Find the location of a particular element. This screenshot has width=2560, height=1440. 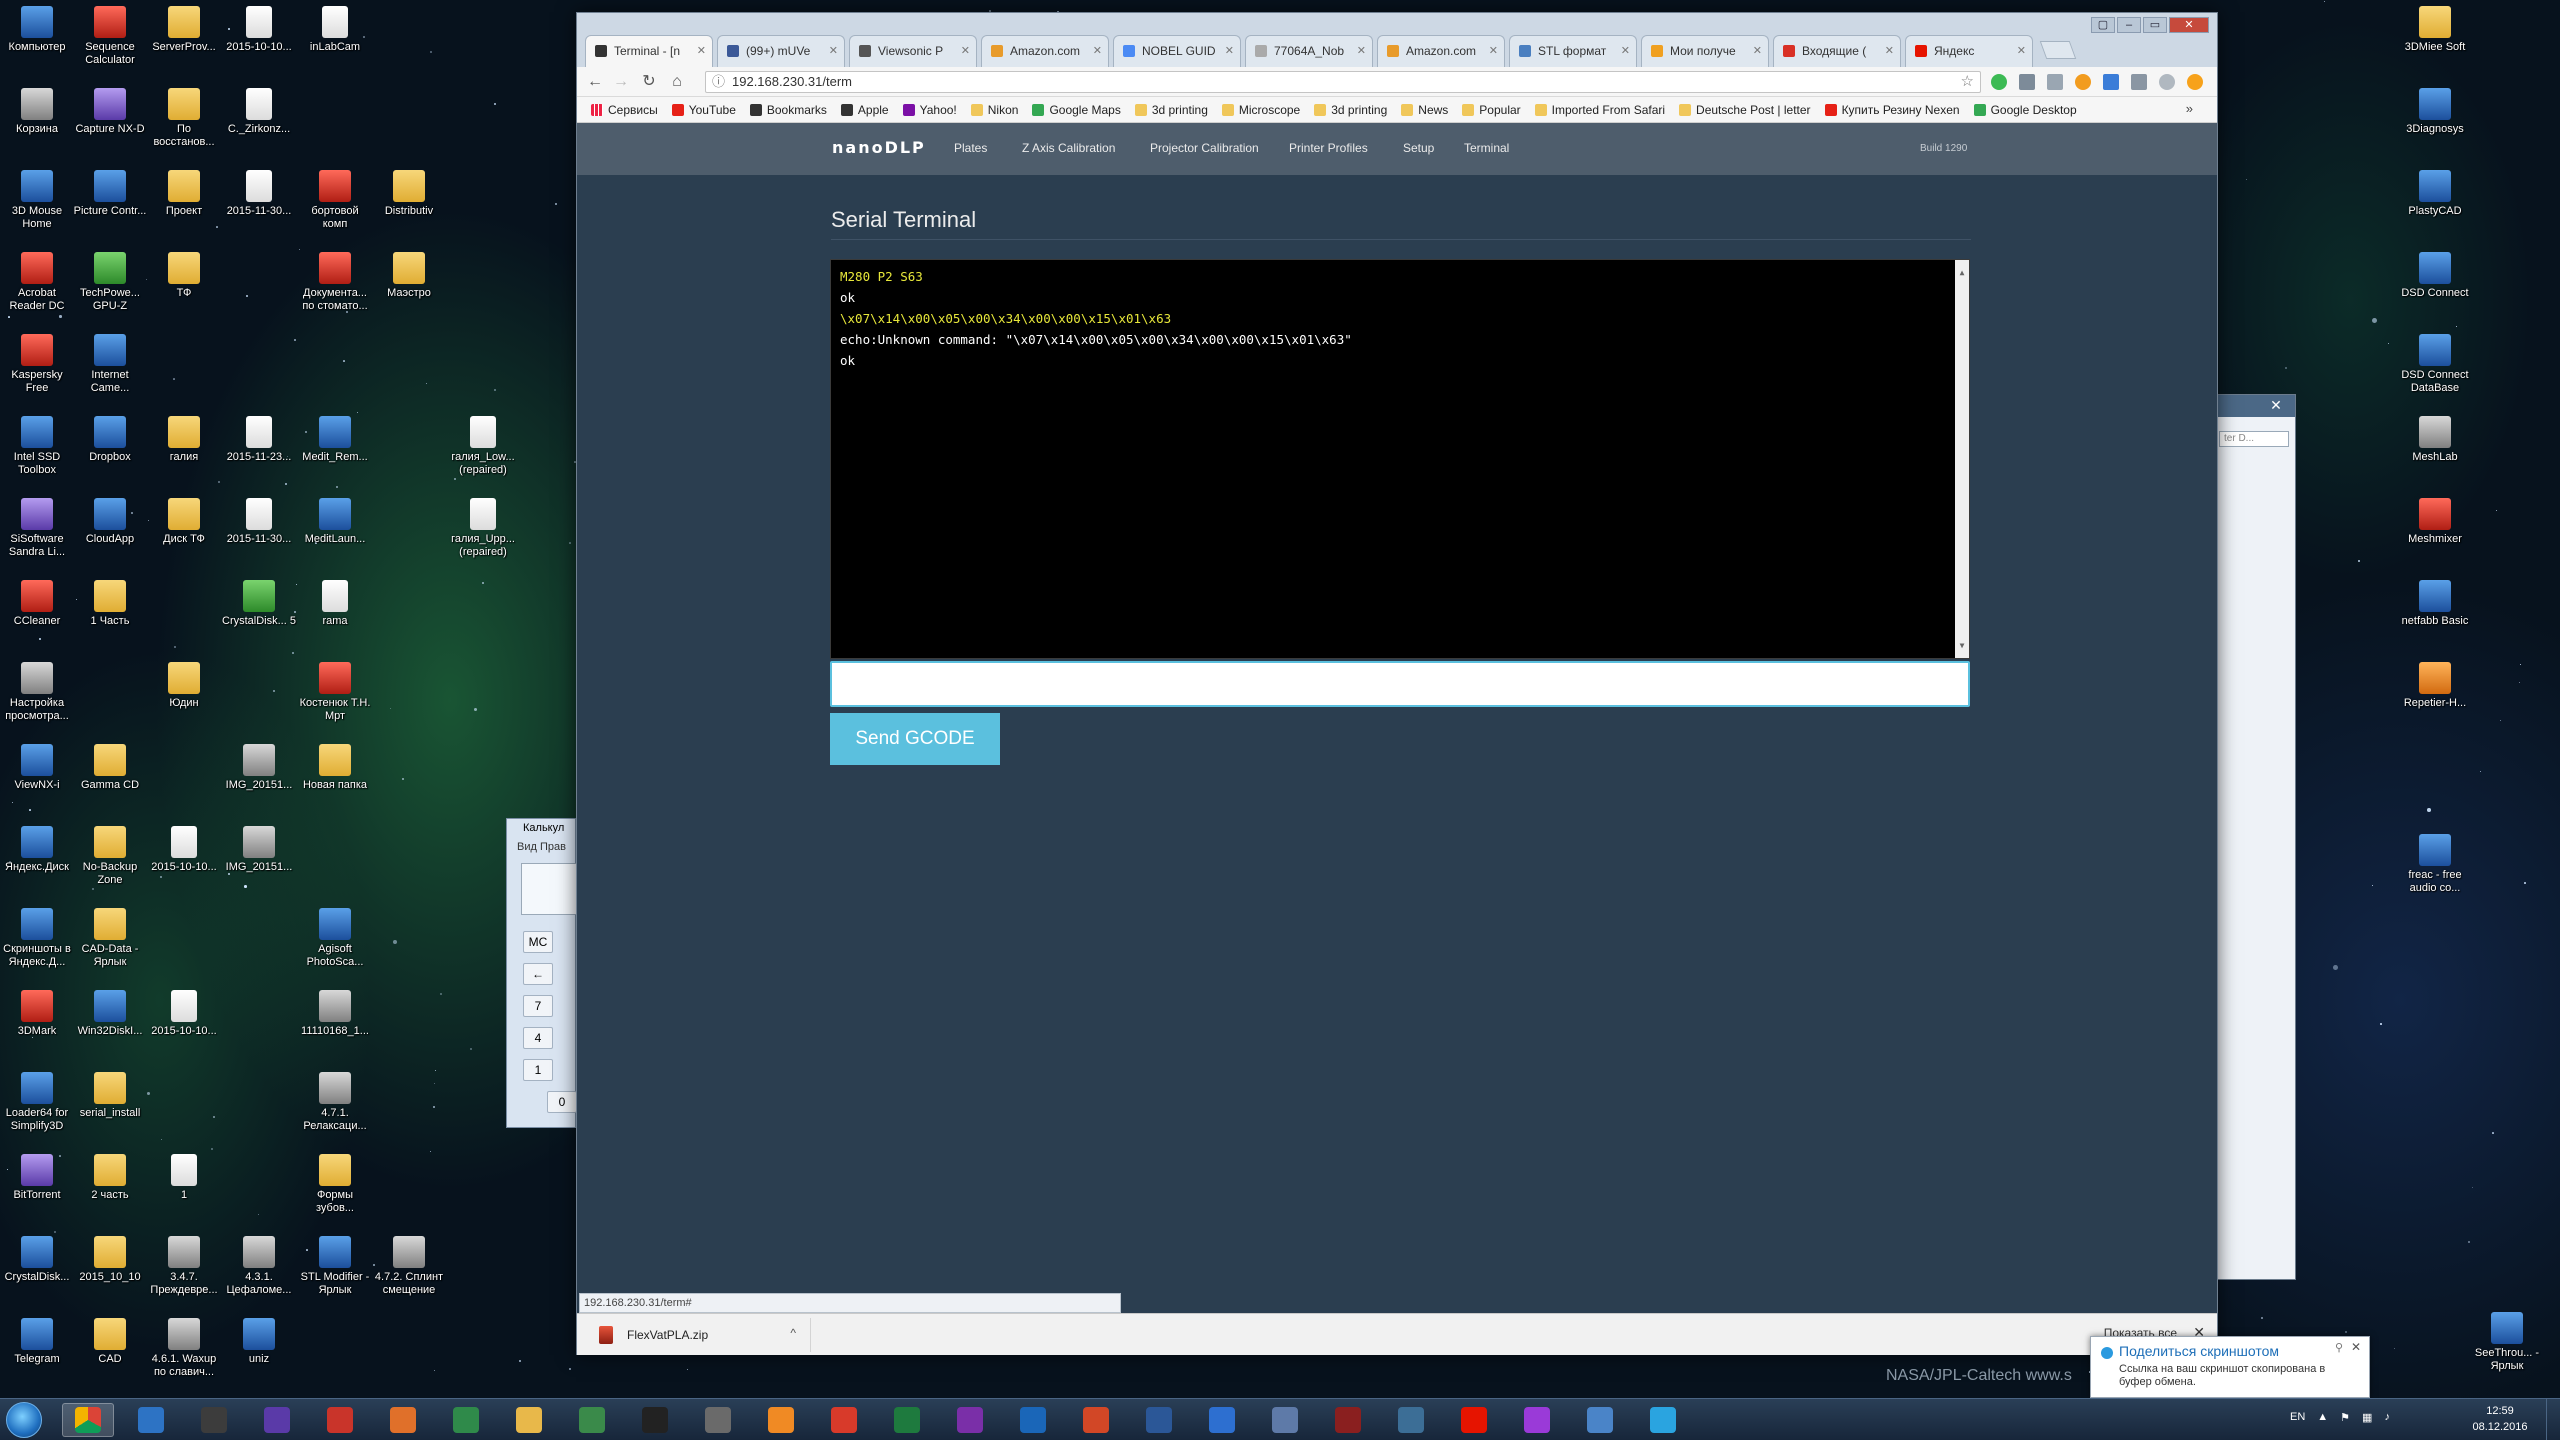

tray-arrow-icon: ▲ is located at coordinates (2322, 1417).